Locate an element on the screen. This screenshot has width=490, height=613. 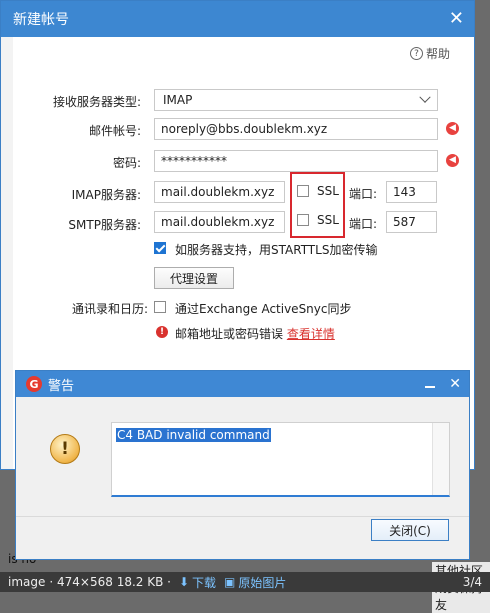
exchange-sync-checkbox is located at coordinates (160, 307).